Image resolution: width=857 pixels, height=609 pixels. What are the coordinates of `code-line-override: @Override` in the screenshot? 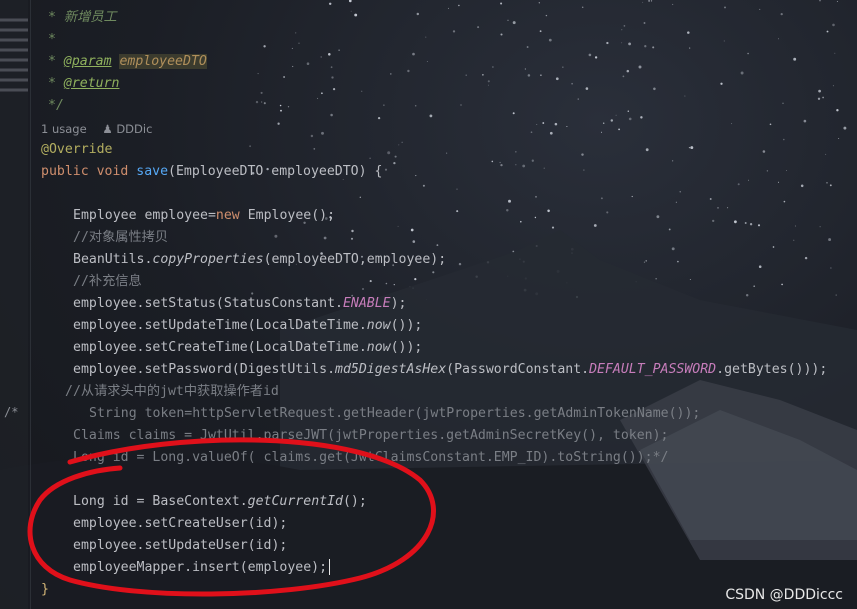 It's located at (76, 150).